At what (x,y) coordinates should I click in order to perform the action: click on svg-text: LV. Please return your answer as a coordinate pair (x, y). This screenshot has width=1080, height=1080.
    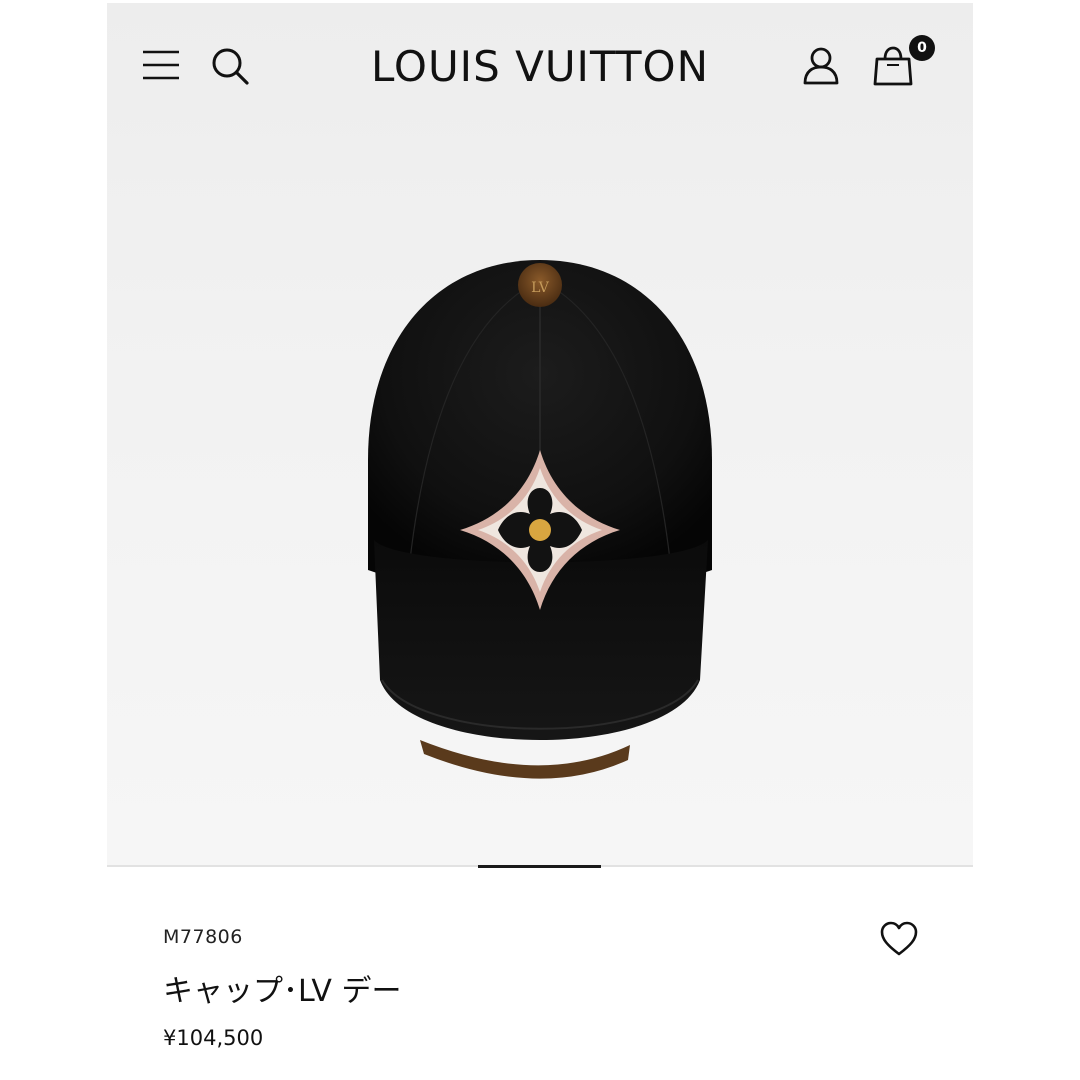
    Looking at the image, I should click on (540, 288).